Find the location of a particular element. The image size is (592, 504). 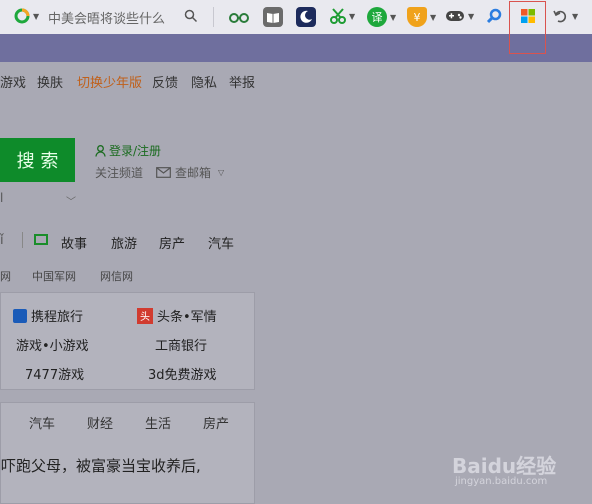

quick-link-label: 工商银行 is located at coordinates (181, 346).